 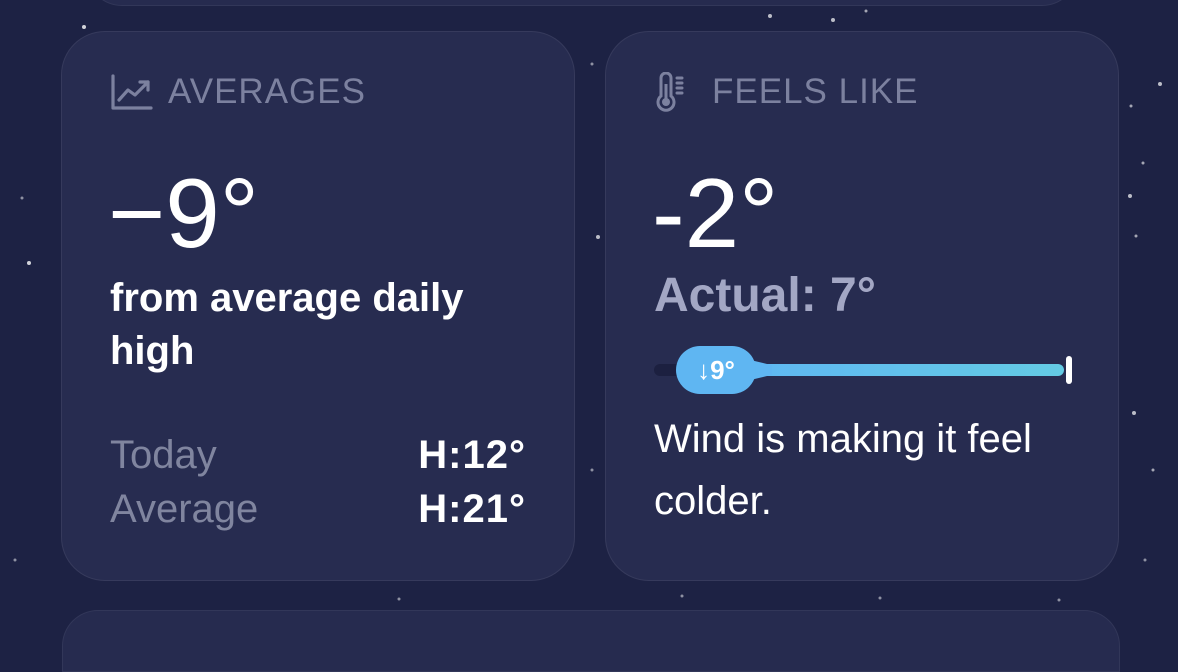 What do you see at coordinates (1069, 370) in the screenshot?
I see `gauge-actual-marker` at bounding box center [1069, 370].